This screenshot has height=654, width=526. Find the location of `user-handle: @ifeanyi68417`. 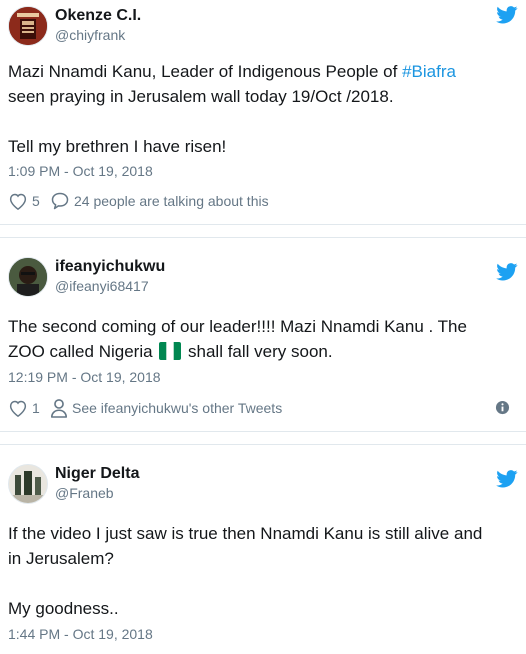

user-handle: @ifeanyi68417 is located at coordinates (110, 286).